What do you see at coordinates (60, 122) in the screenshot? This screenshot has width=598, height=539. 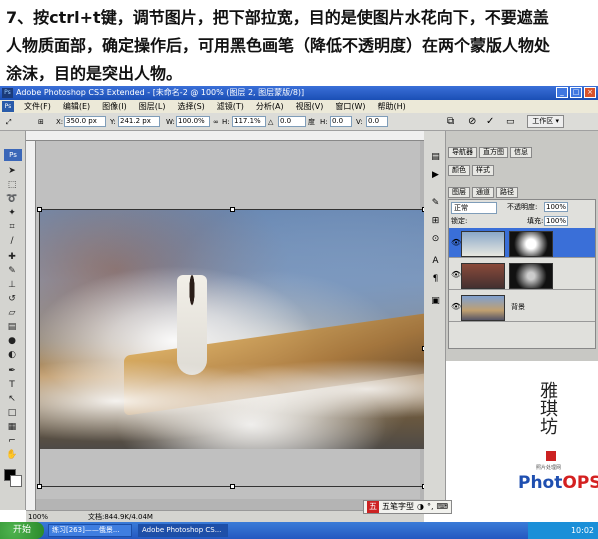 I see `x-label: X:` at bounding box center [60, 122].